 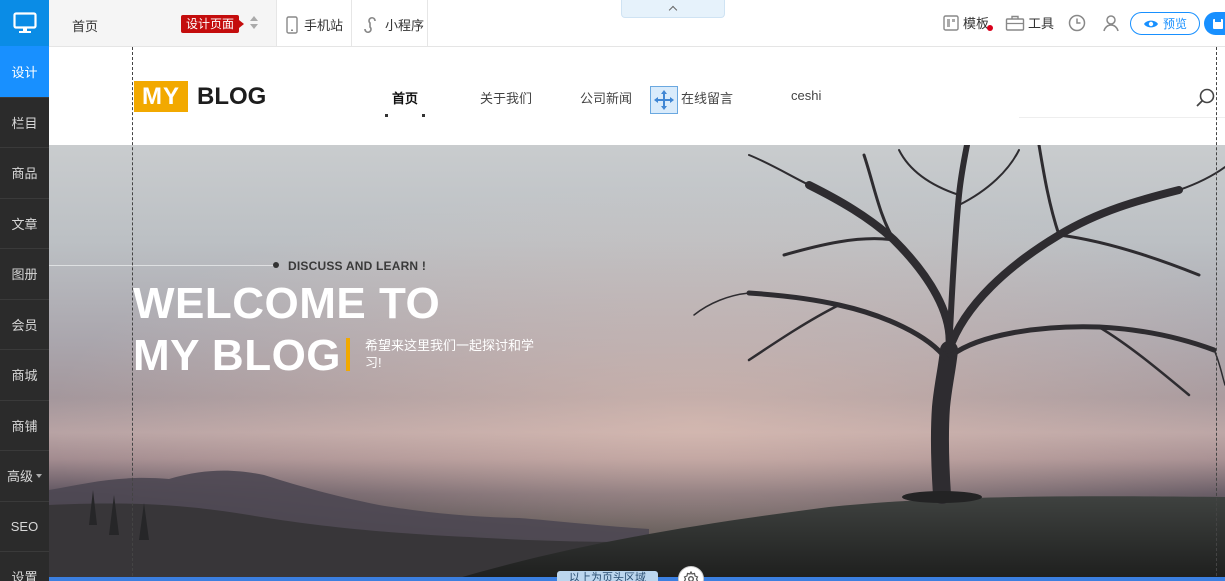 I want to click on sidebar-item-advanced: 高级, so click(x=24, y=475).